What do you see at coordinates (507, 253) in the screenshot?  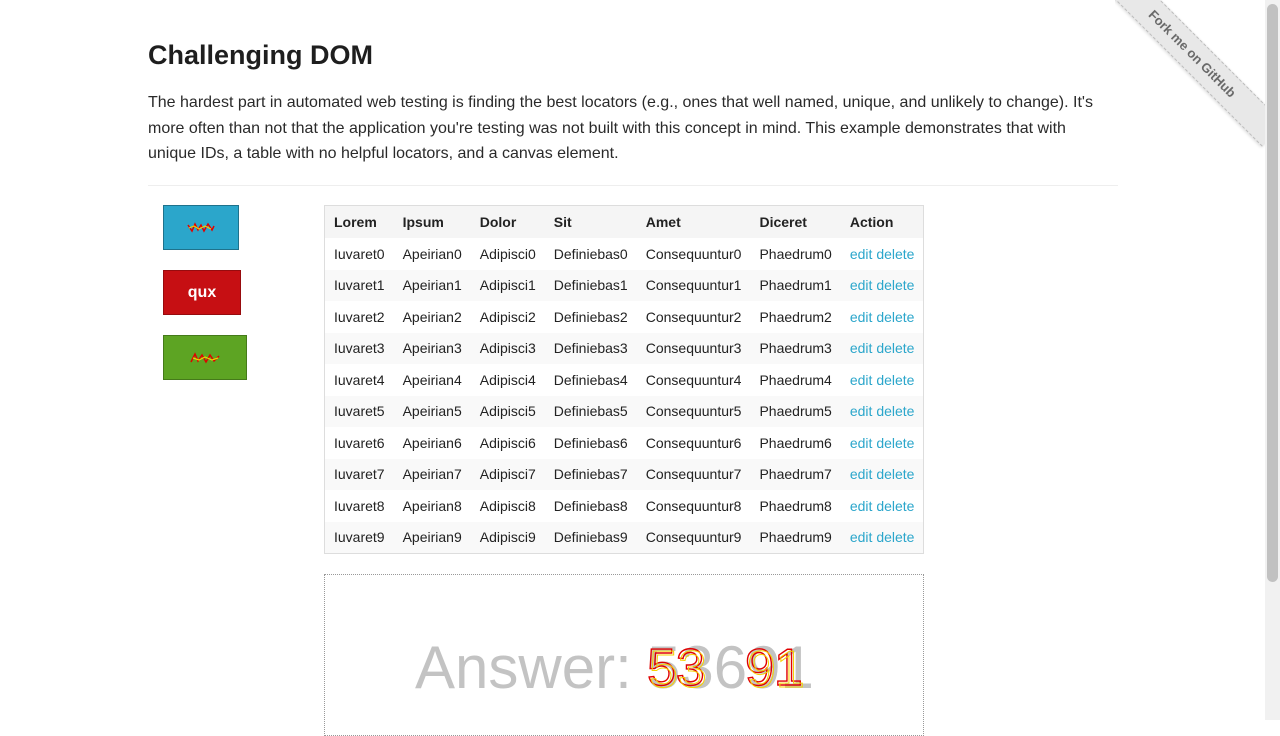 I see `table-cell: Adipisci0` at bounding box center [507, 253].